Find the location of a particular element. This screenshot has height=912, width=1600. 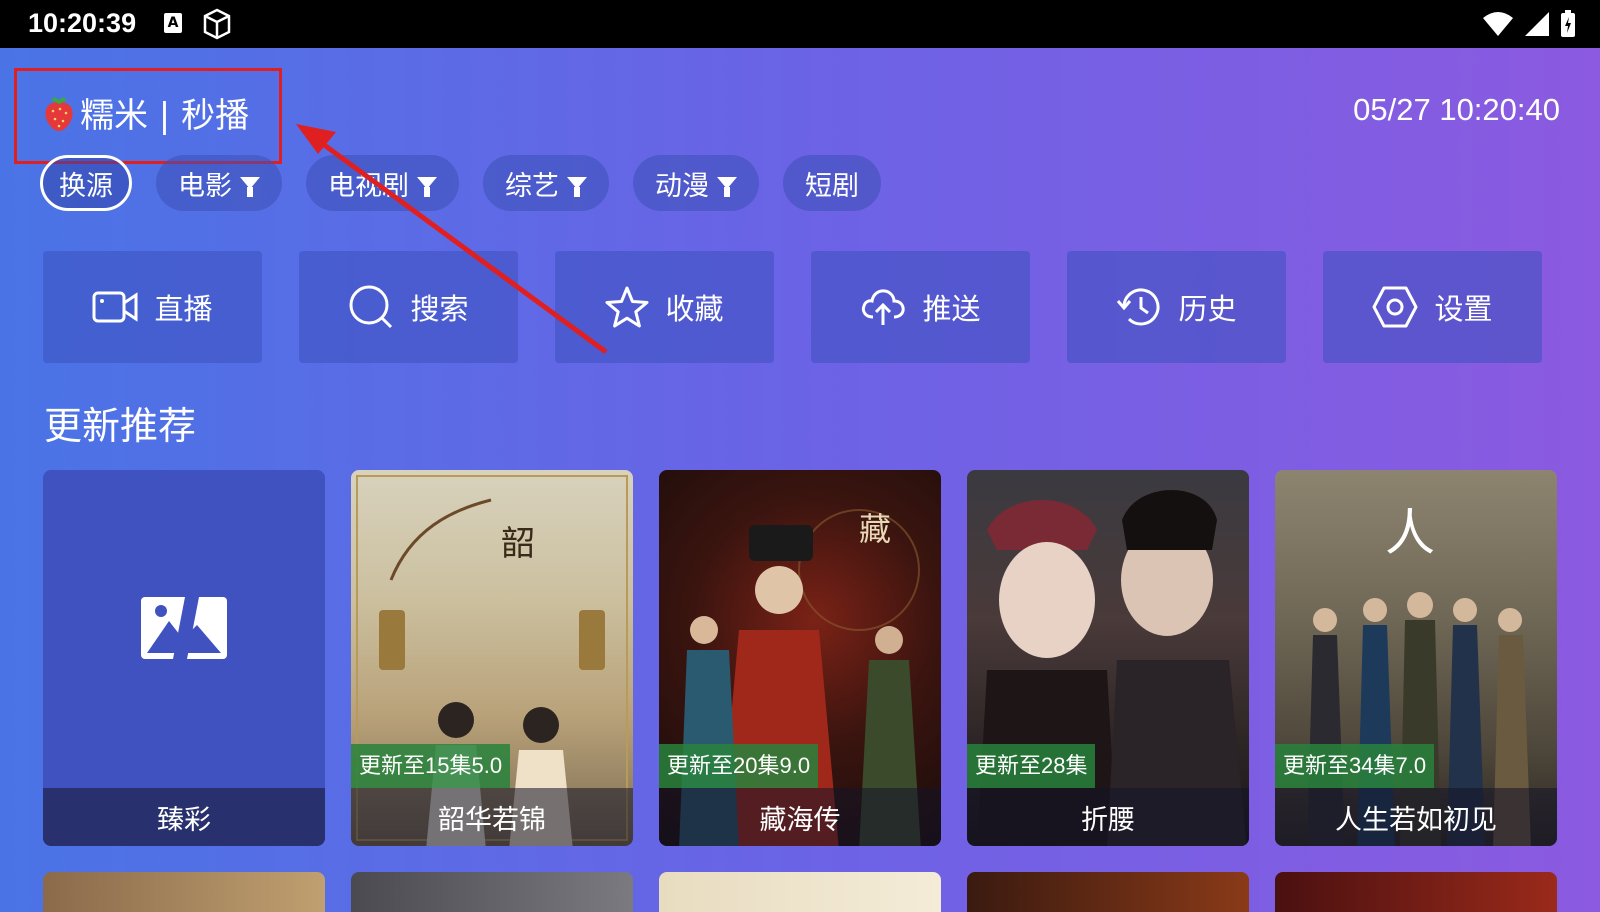

video-card: 韶 更新至15集5.0 韶华若锦 is located at coordinates (492, 658).